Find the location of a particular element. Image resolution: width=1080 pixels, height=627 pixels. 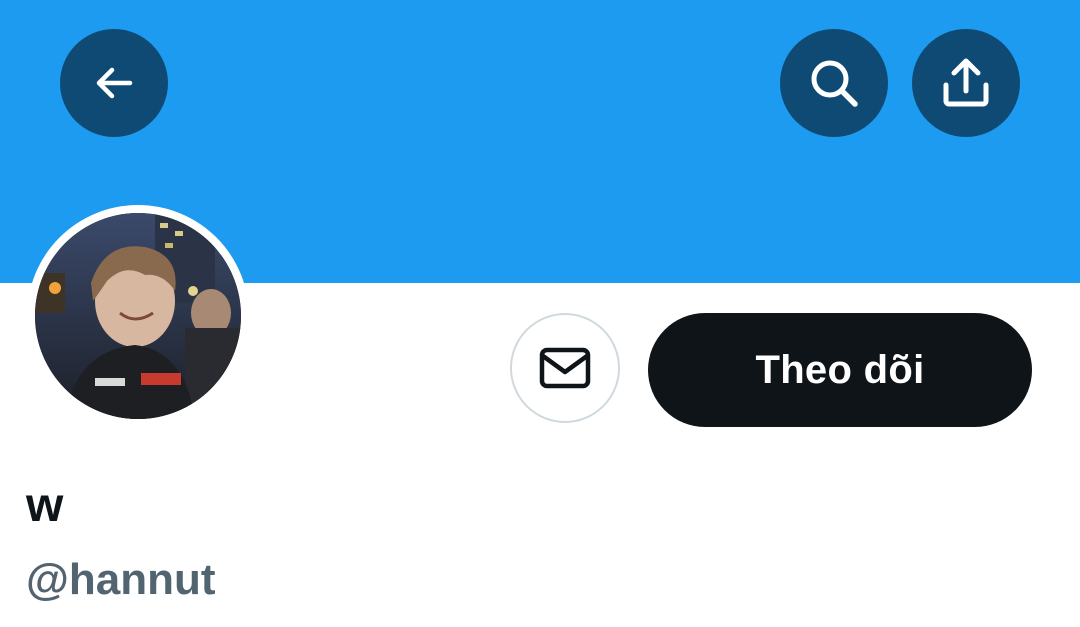

search-icon is located at coordinates (834, 83).